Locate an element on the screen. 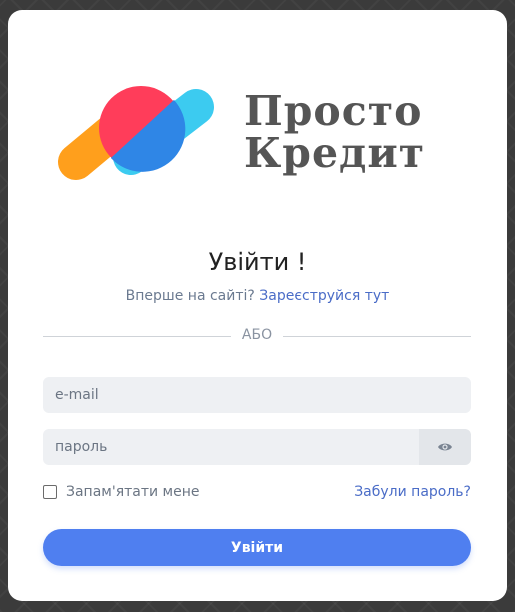 Image resolution: width=515 pixels, height=612 pixels. brand-logo: Просто Кредит is located at coordinates (261, 137).